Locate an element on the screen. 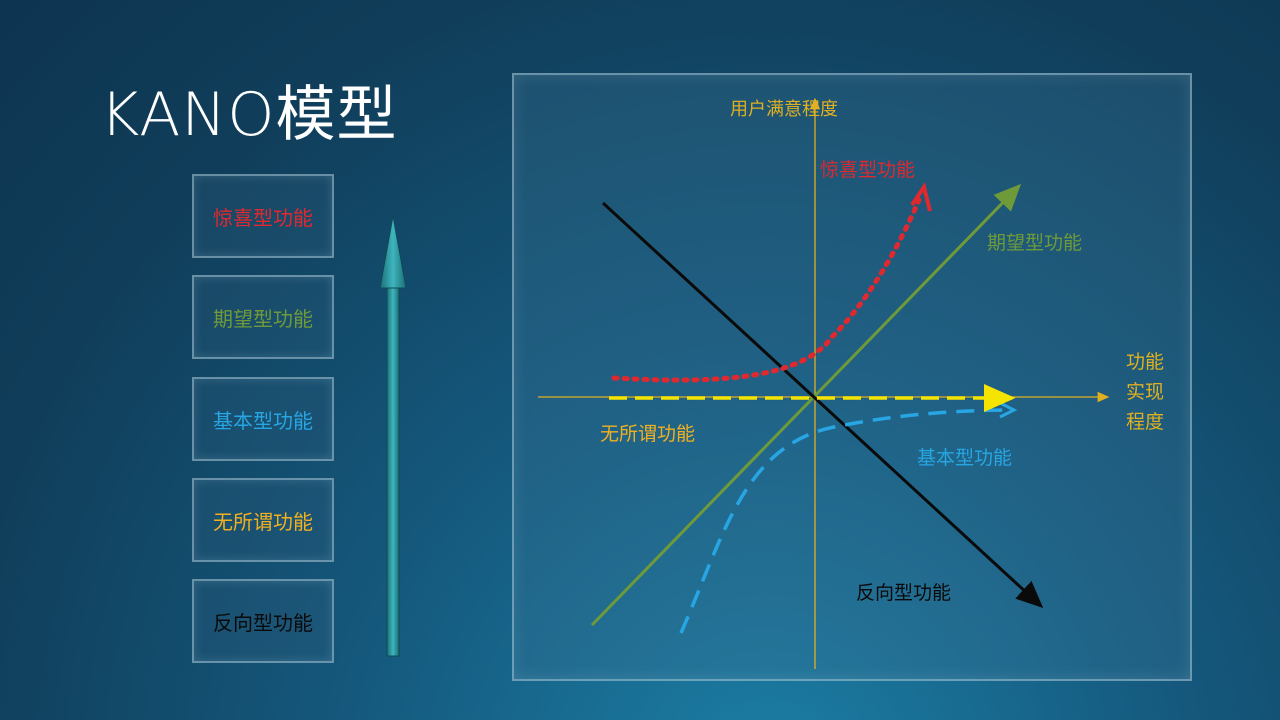 The height and width of the screenshot is (720, 1280). up-arrow-icon is located at coordinates (393, 436).